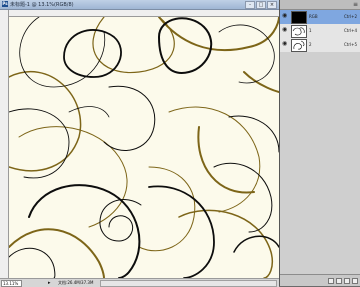  Describe the element at coordinates (310, 30) in the screenshot. I see `channel-name: 1` at that location.